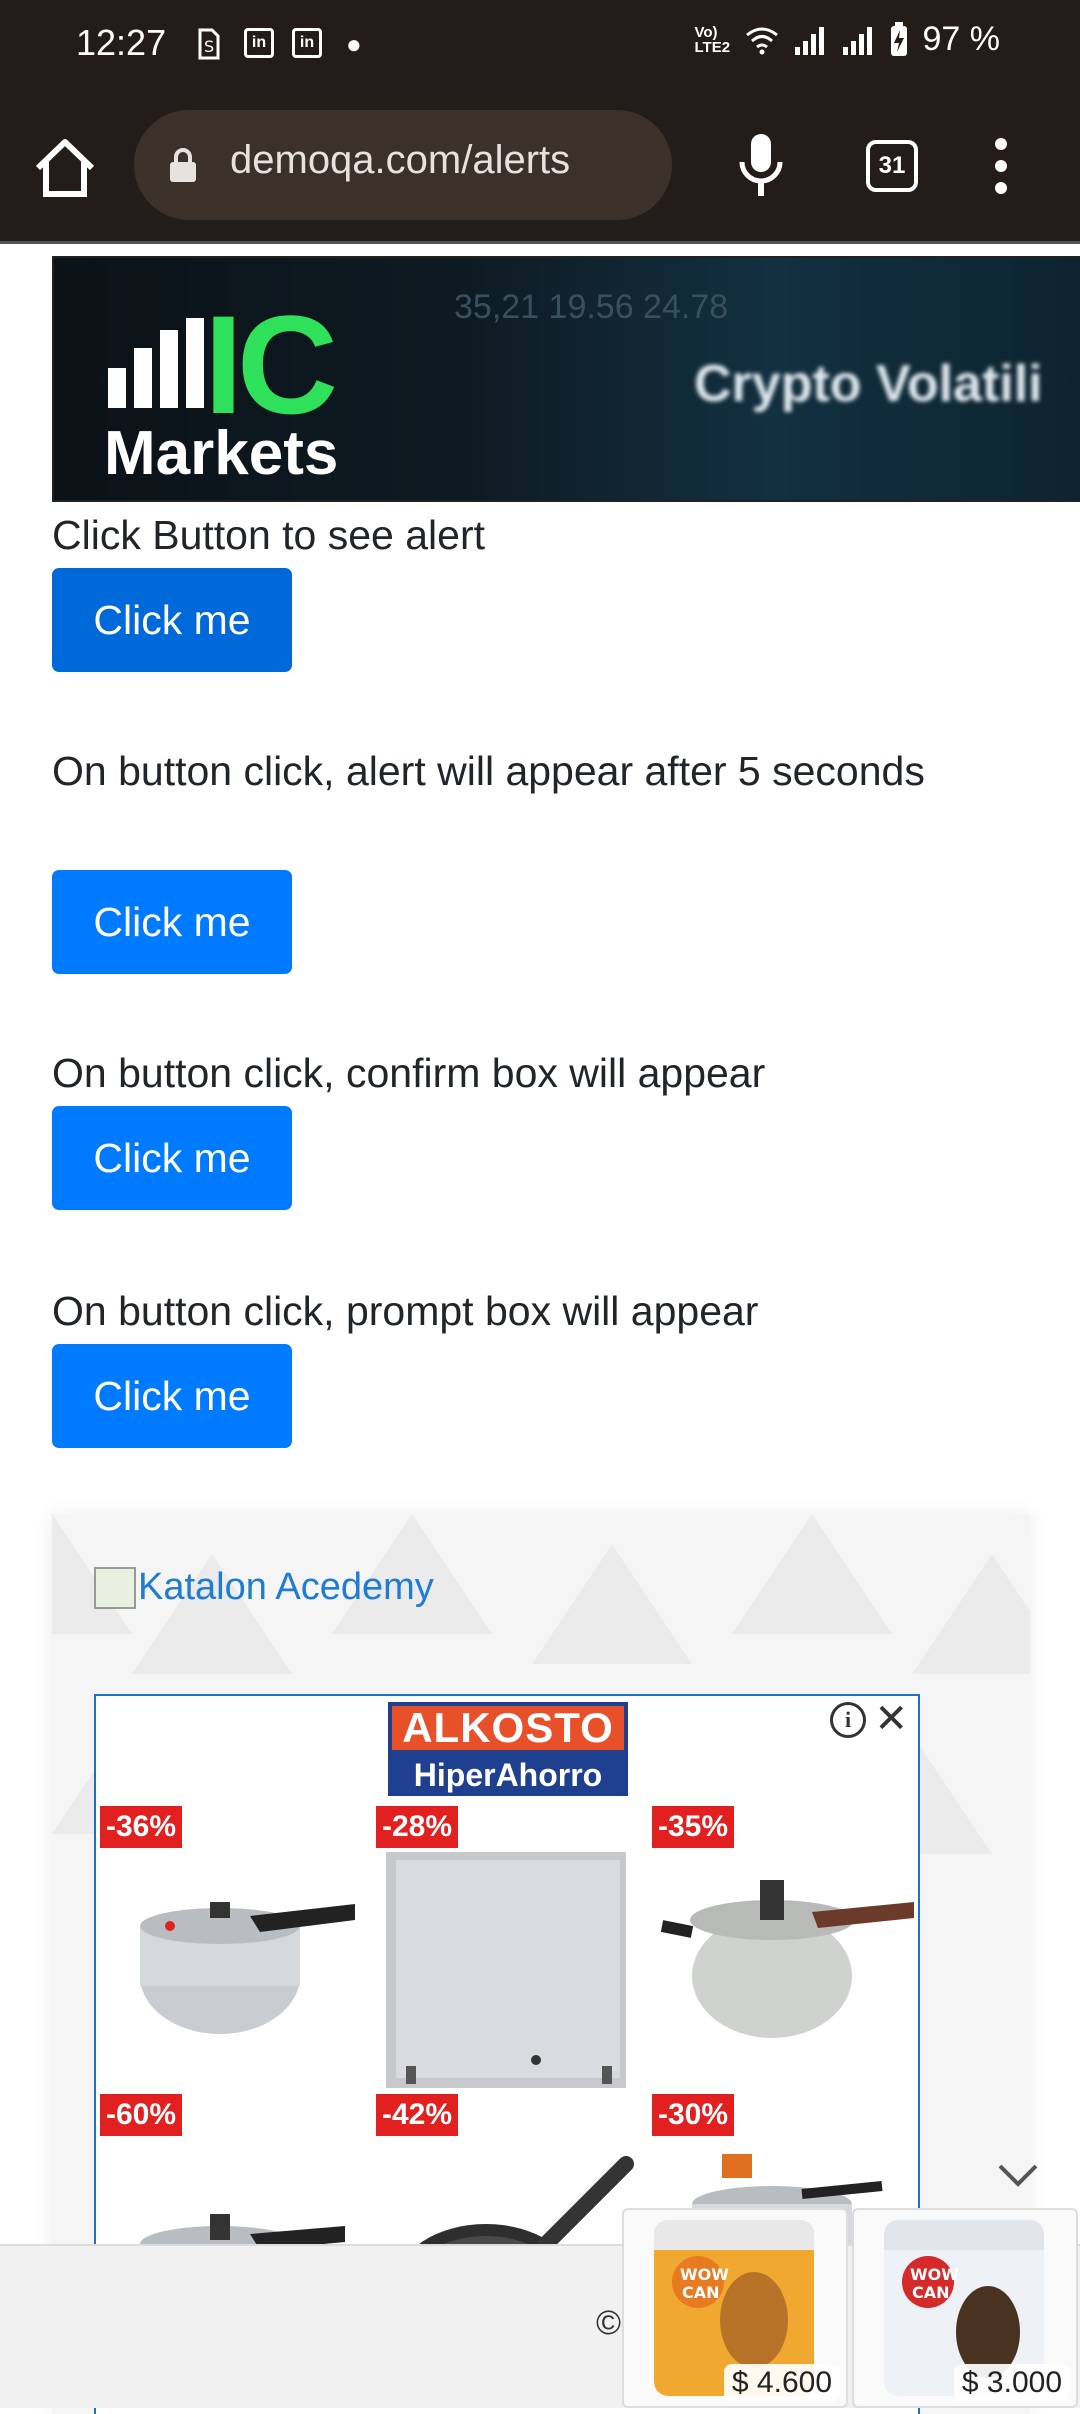  What do you see at coordinates (1001, 166) in the screenshot?
I see `more-menu-icon` at bounding box center [1001, 166].